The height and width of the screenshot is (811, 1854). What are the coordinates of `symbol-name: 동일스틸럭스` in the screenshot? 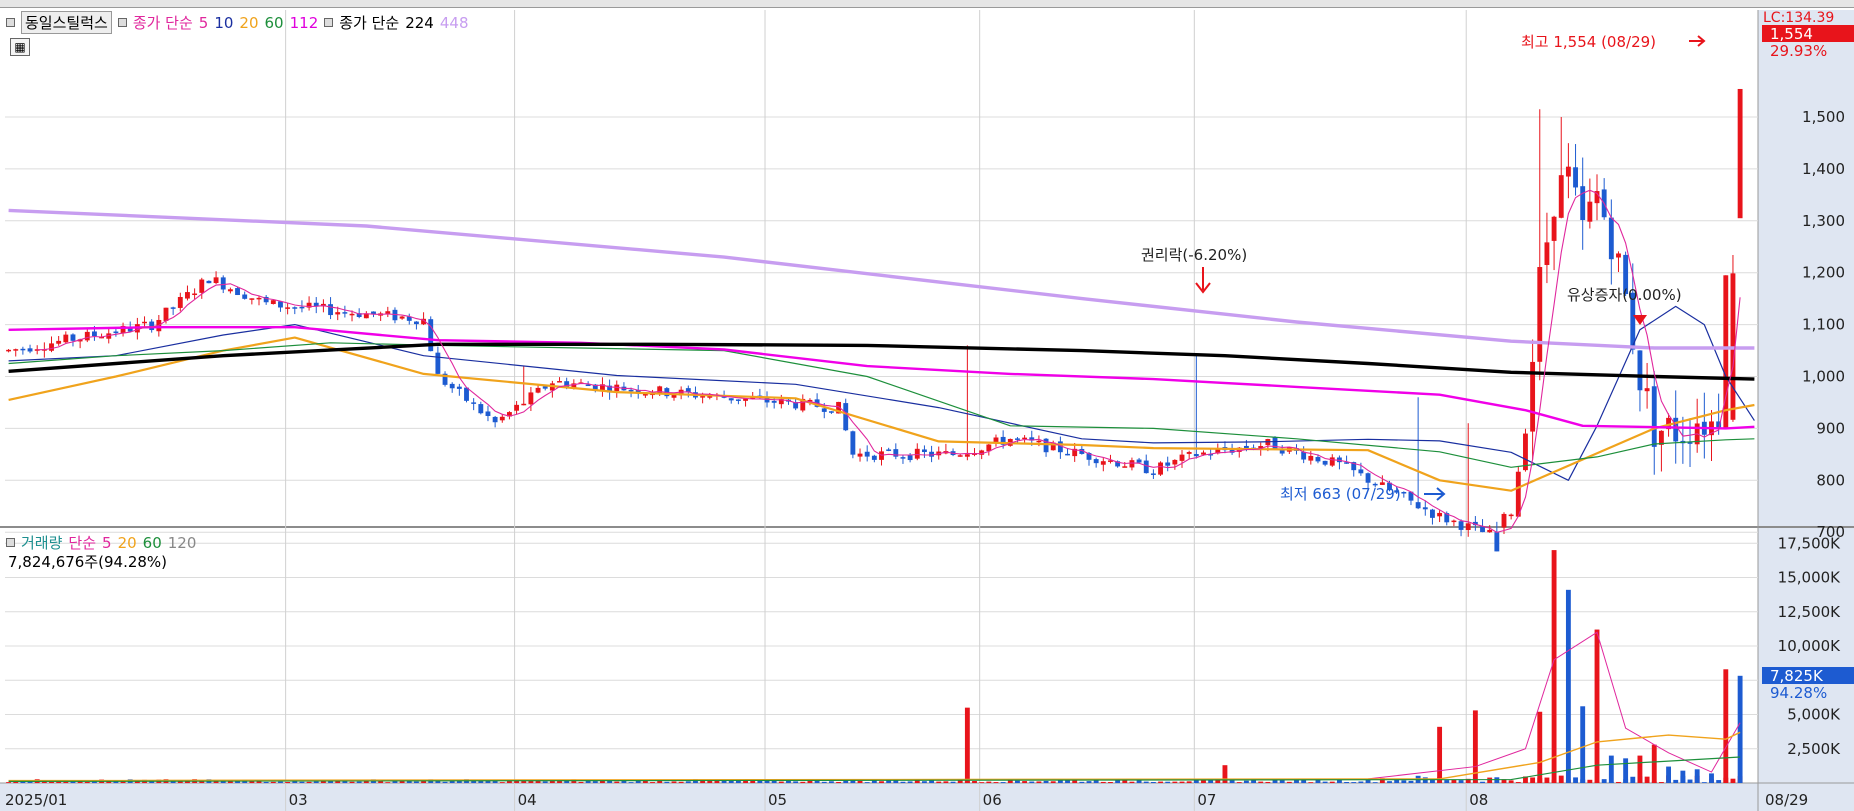 It's located at (66, 22).